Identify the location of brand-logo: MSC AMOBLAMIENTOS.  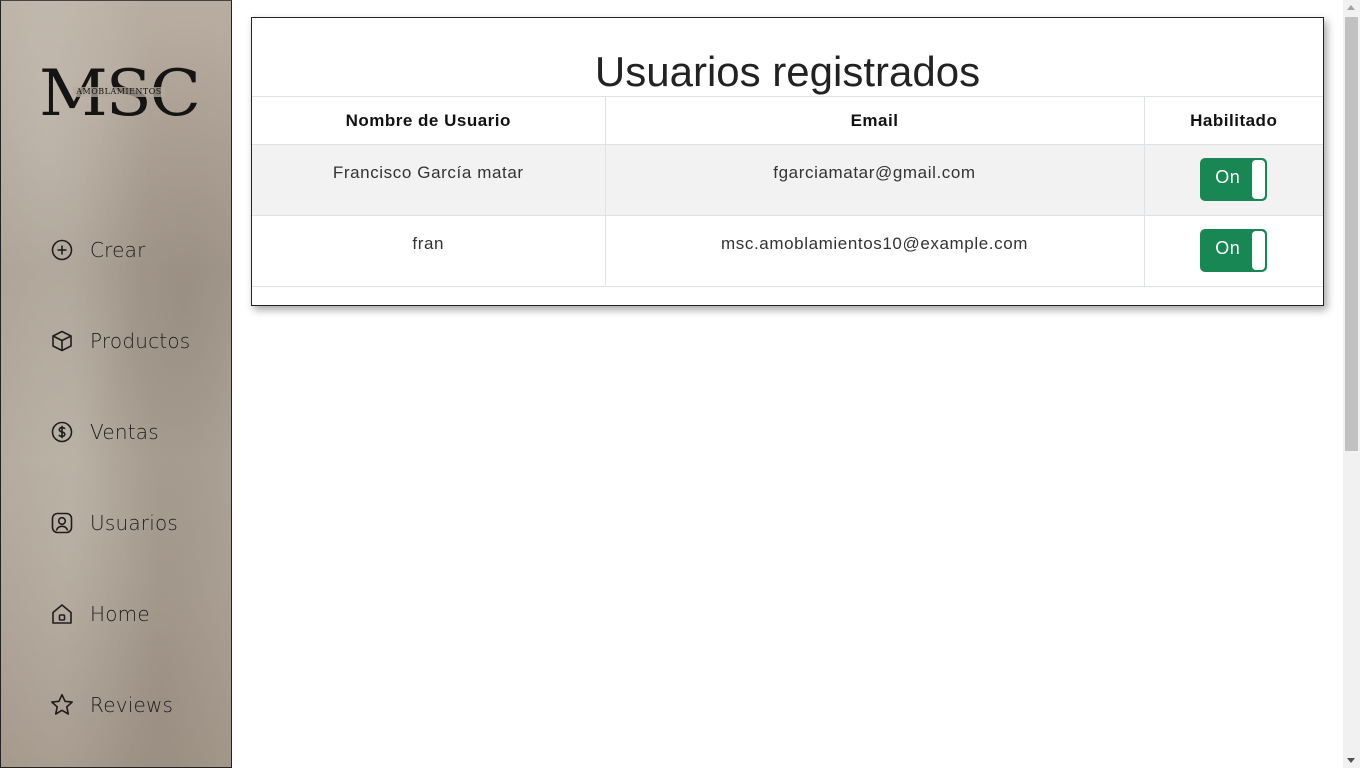
(119, 94).